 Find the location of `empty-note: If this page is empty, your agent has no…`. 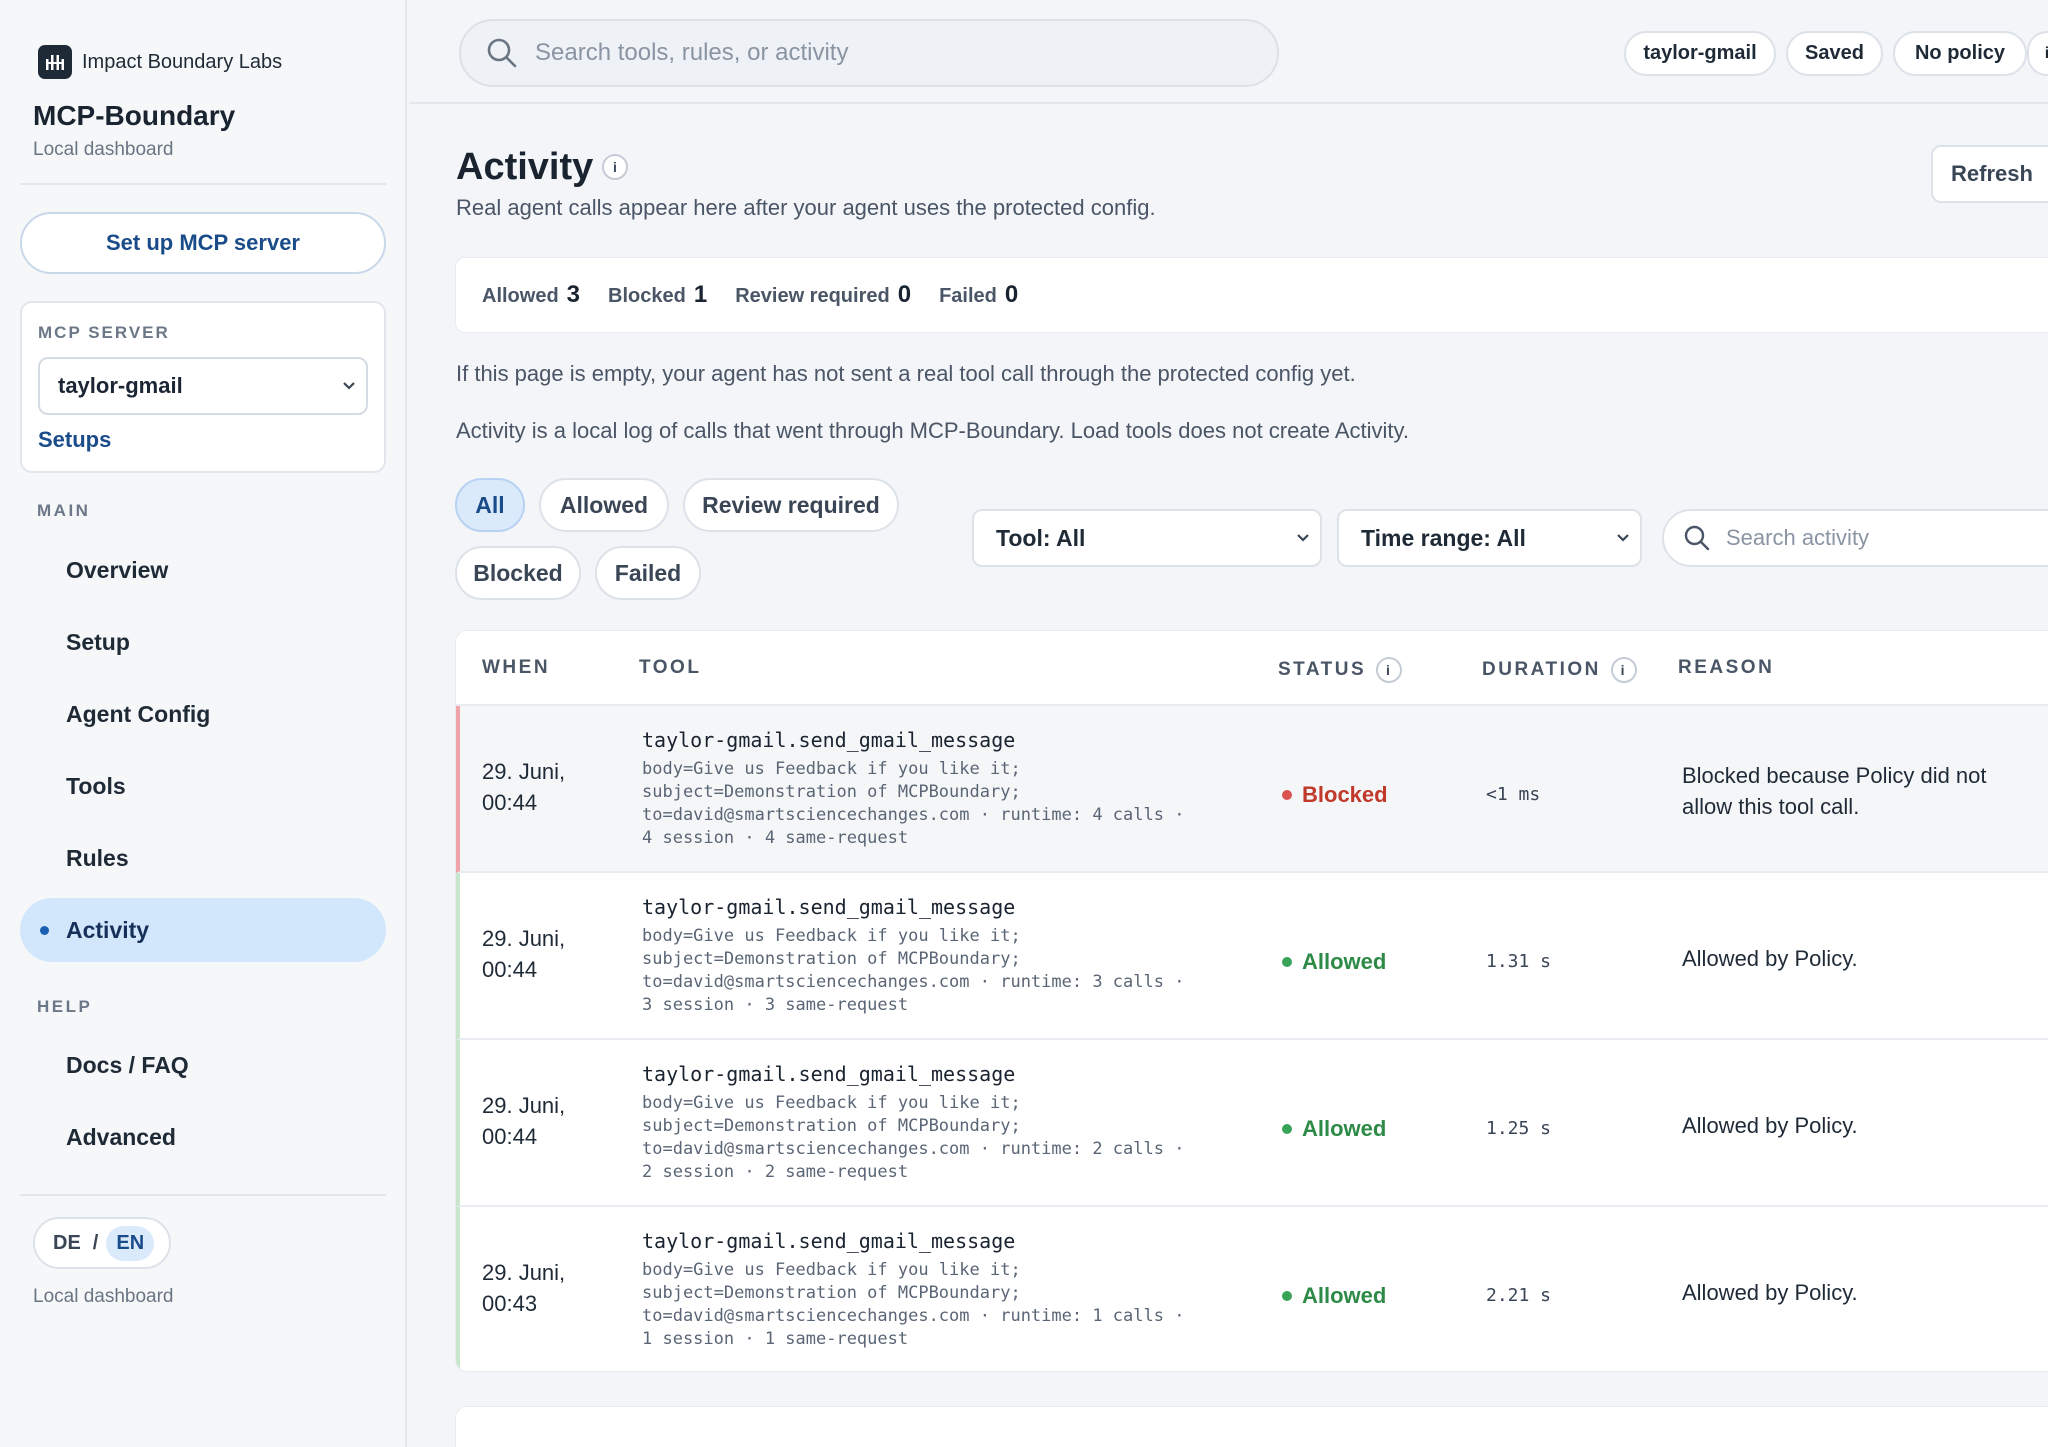

empty-note: If this page is empty, your agent has no… is located at coordinates (906, 373).